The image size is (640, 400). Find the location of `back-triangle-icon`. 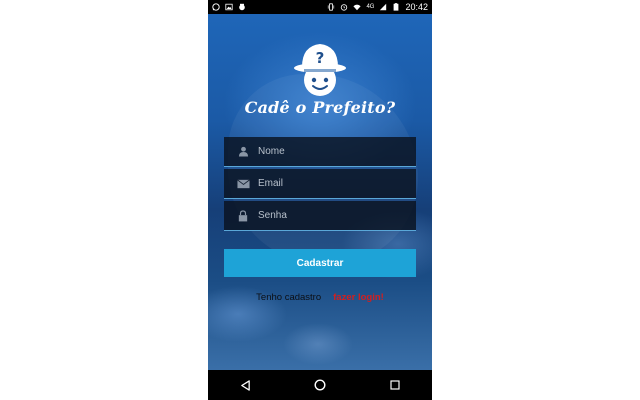

back-triangle-icon is located at coordinates (245, 385).